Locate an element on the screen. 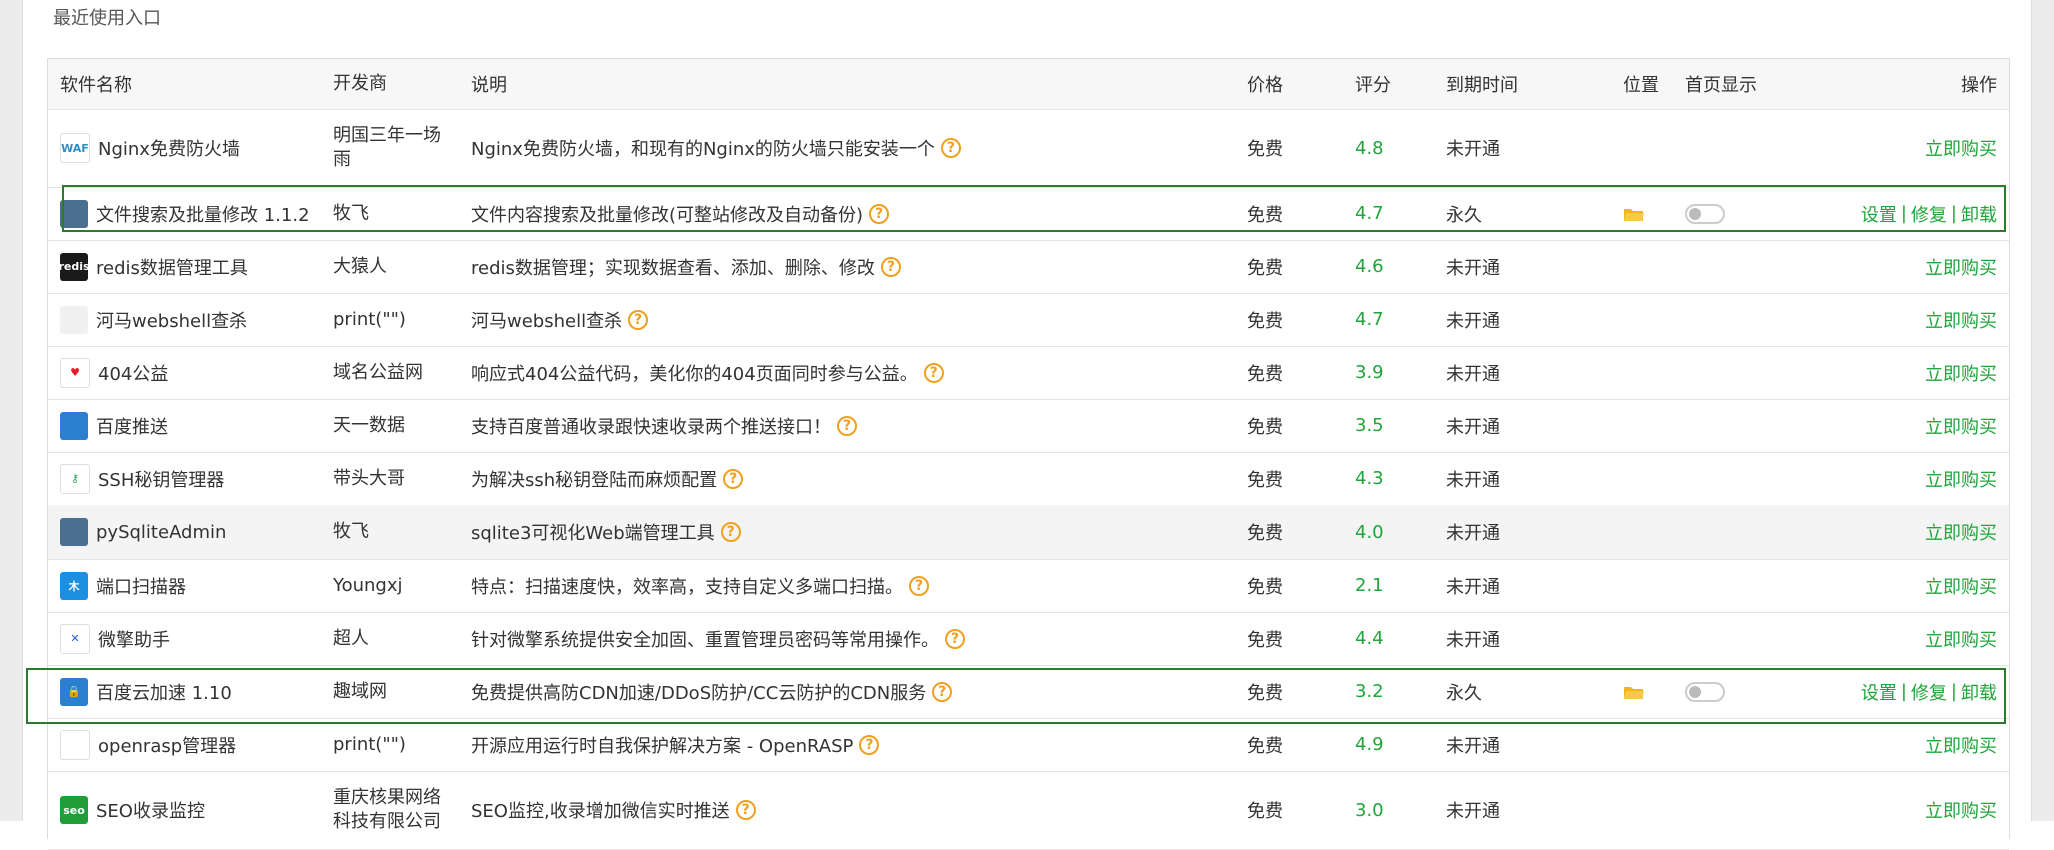 The height and width of the screenshot is (850, 2054). column-header-name: 软件名称 is located at coordinates (96, 85).